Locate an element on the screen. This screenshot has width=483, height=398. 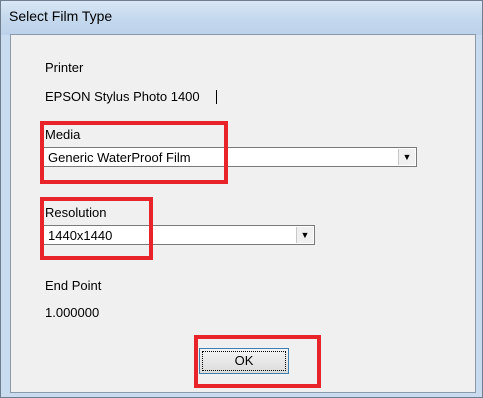
end-point-value: 1.000000 is located at coordinates (72, 312).